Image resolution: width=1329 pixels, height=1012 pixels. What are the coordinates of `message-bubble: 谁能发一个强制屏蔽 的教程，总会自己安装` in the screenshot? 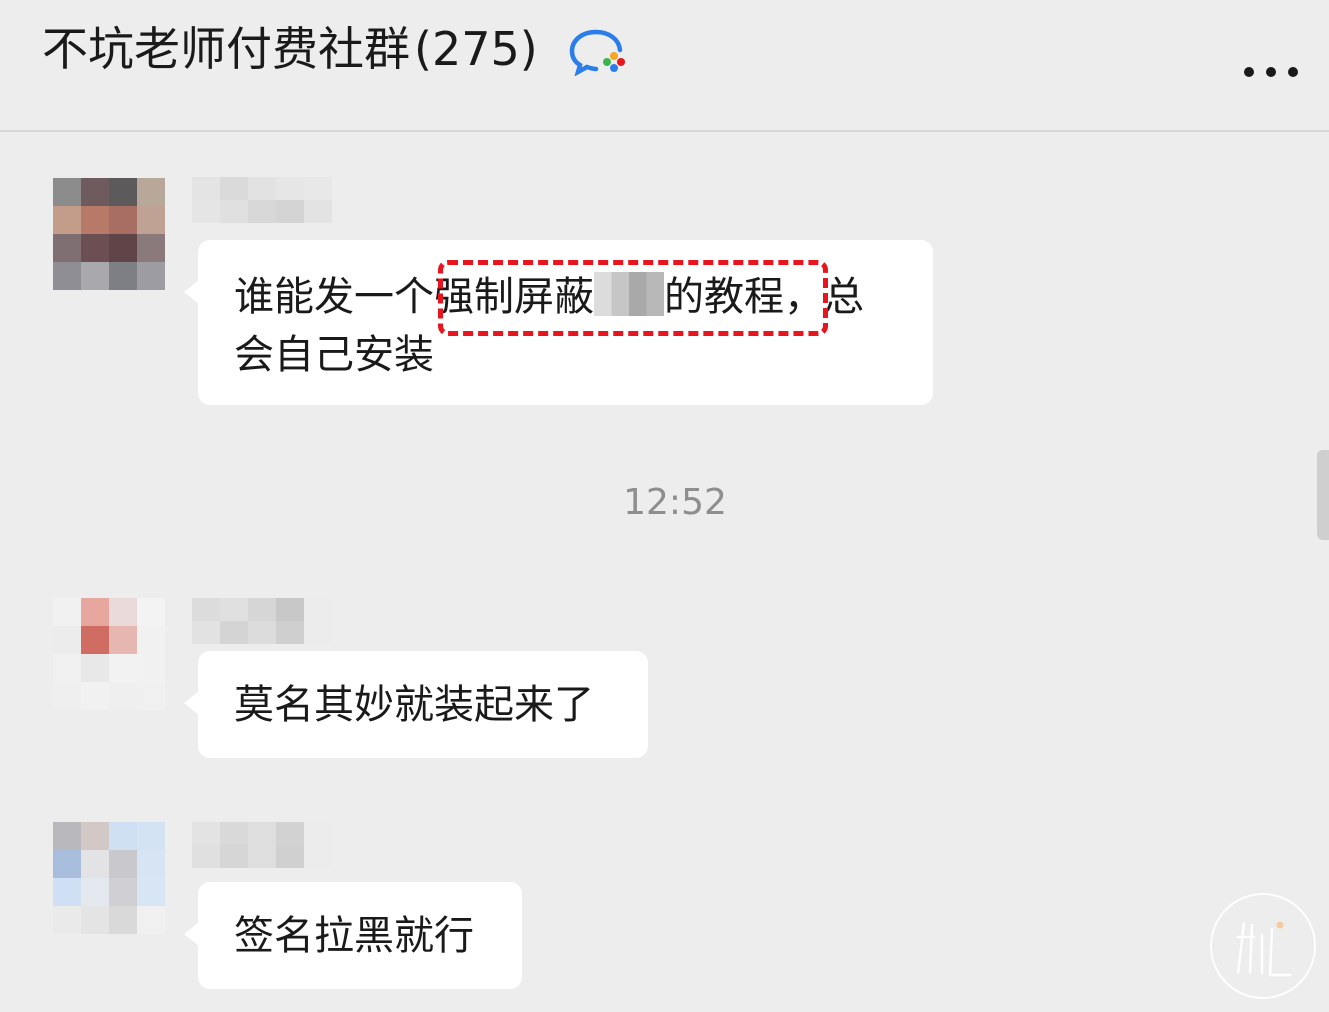 It's located at (558, 322).